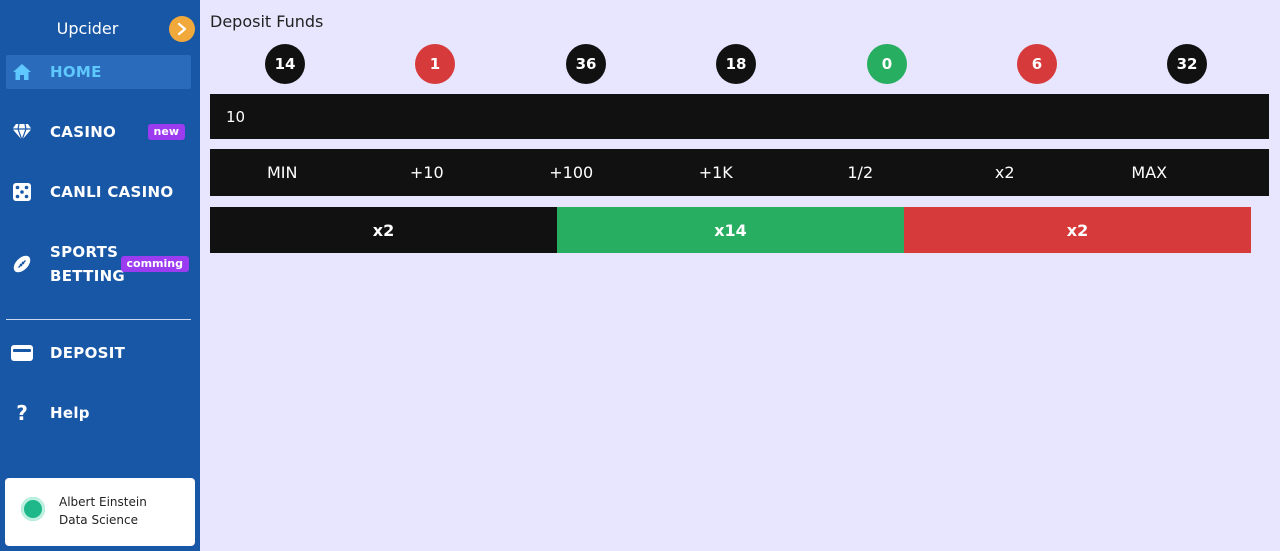  Describe the element at coordinates (87, 264) in the screenshot. I see `sidebar-item-label: SPORTS BETTING` at that location.